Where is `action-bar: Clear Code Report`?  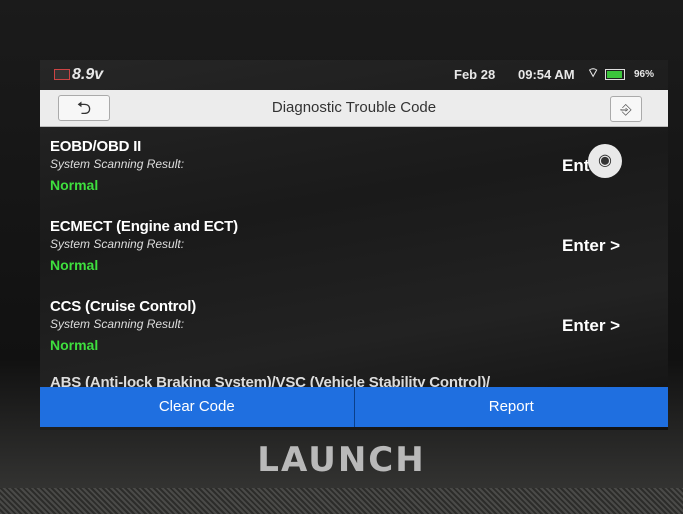 action-bar: Clear Code Report is located at coordinates (354, 407).